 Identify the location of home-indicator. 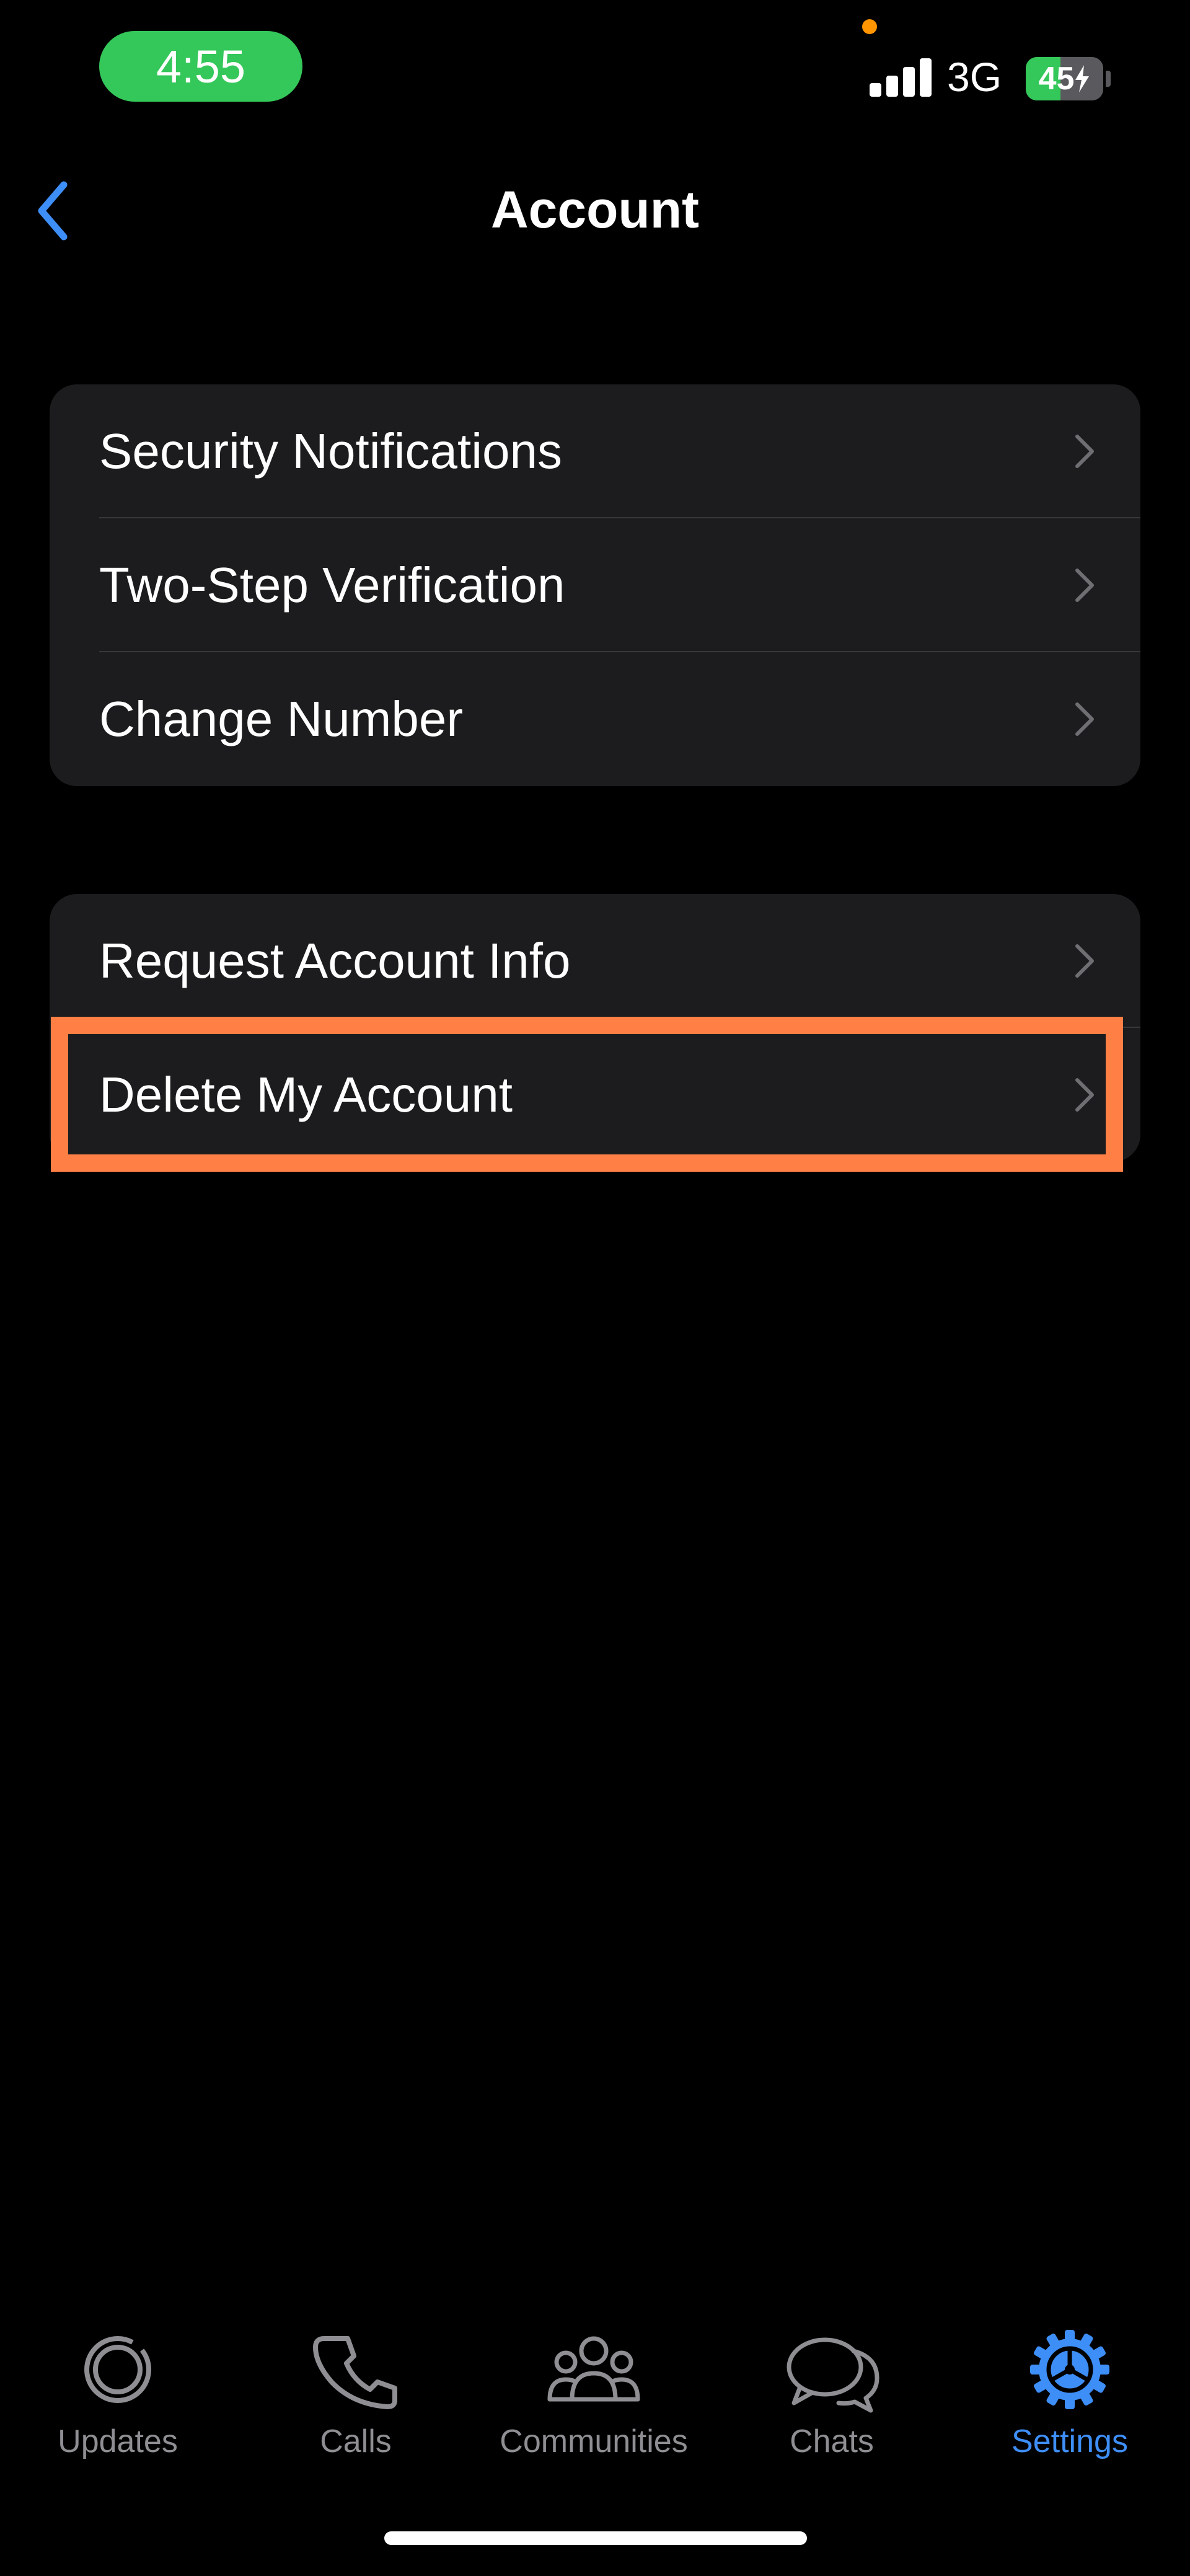
(595, 2538).